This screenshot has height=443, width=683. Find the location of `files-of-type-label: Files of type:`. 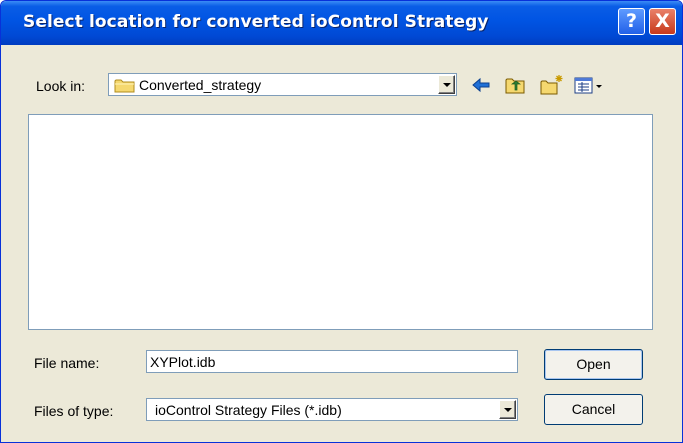

files-of-type-label: Files of type: is located at coordinates (74, 411).